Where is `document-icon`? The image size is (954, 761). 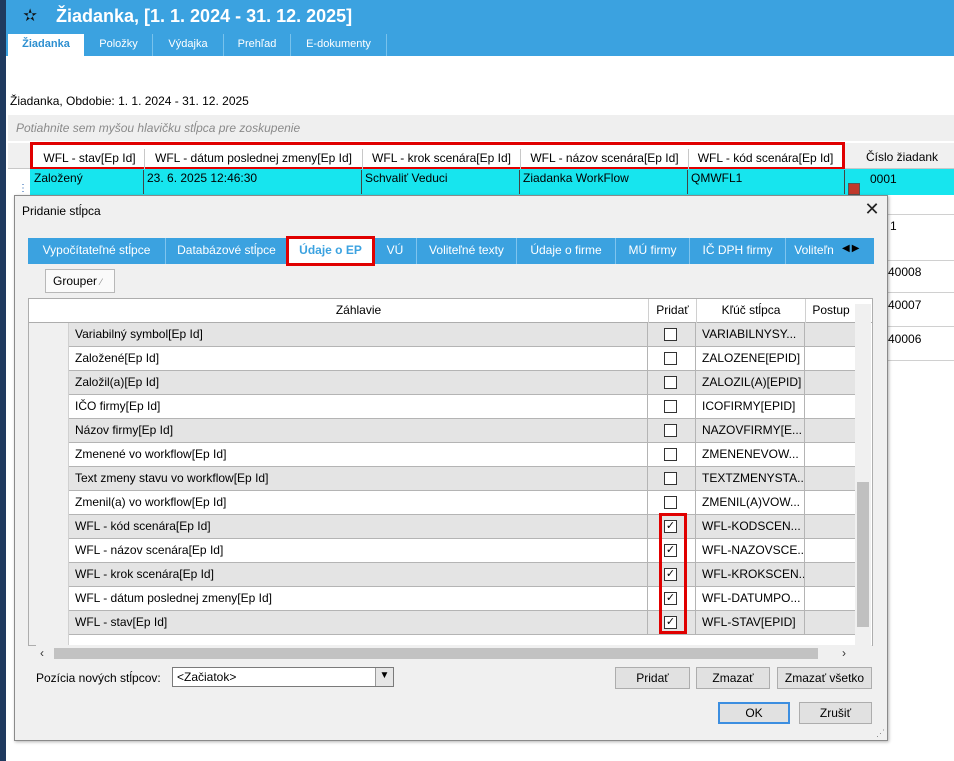 document-icon is located at coordinates (854, 189).